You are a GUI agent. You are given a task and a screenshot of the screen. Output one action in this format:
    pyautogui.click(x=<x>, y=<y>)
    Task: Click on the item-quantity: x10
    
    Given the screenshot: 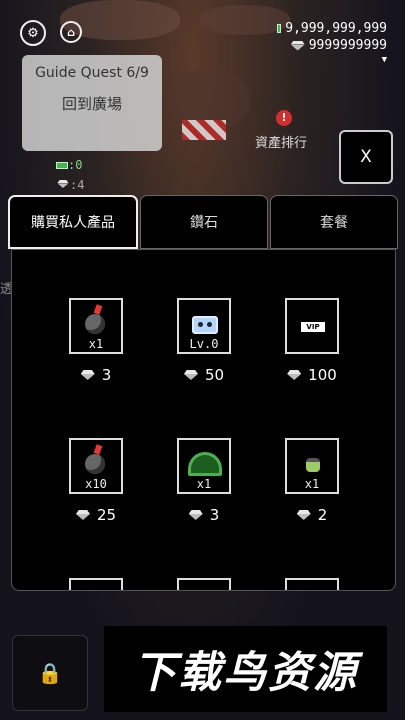 What is the action you would take?
    pyautogui.click(x=96, y=484)
    